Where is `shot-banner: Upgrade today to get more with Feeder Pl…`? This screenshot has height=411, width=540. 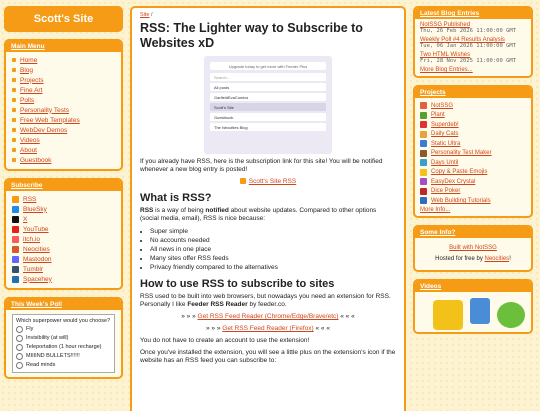
shot-banner: Upgrade today to get more with Feeder Pl… is located at coordinates (268, 66).